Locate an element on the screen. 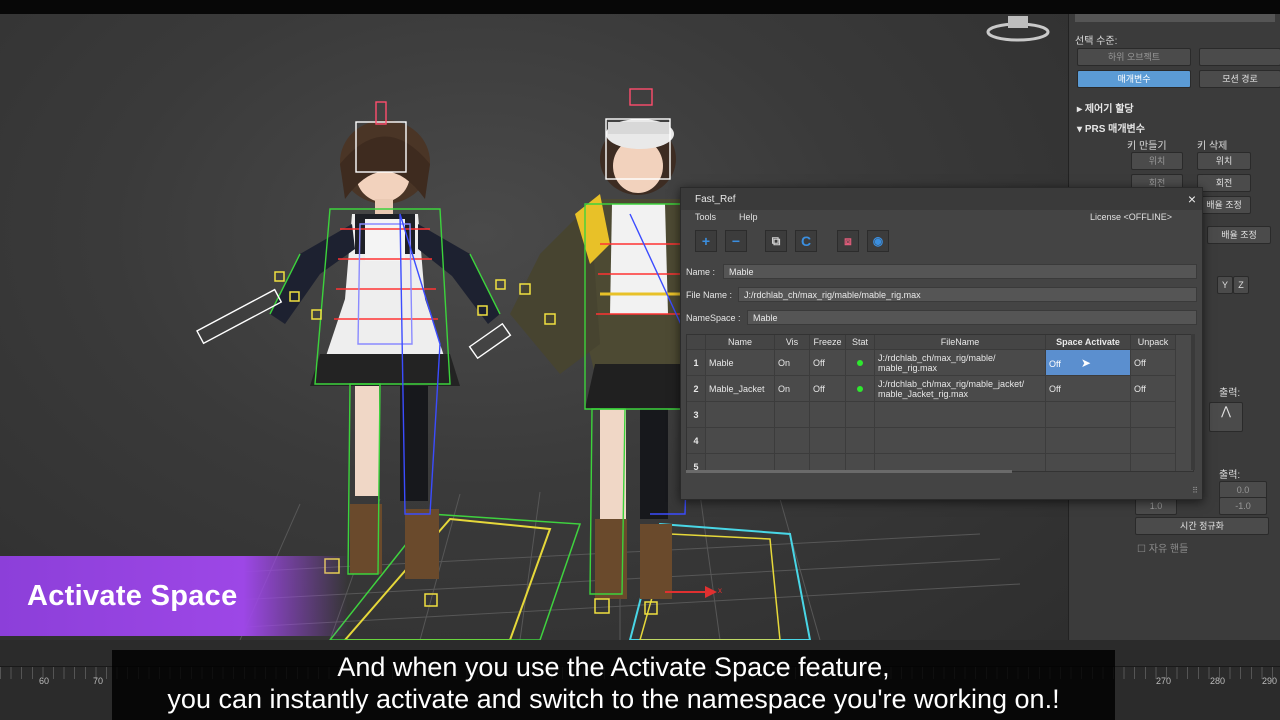 Image resolution: width=1280 pixels, height=720 pixels. cell-space-activate-selected: Off ➤ is located at coordinates (1088, 362).